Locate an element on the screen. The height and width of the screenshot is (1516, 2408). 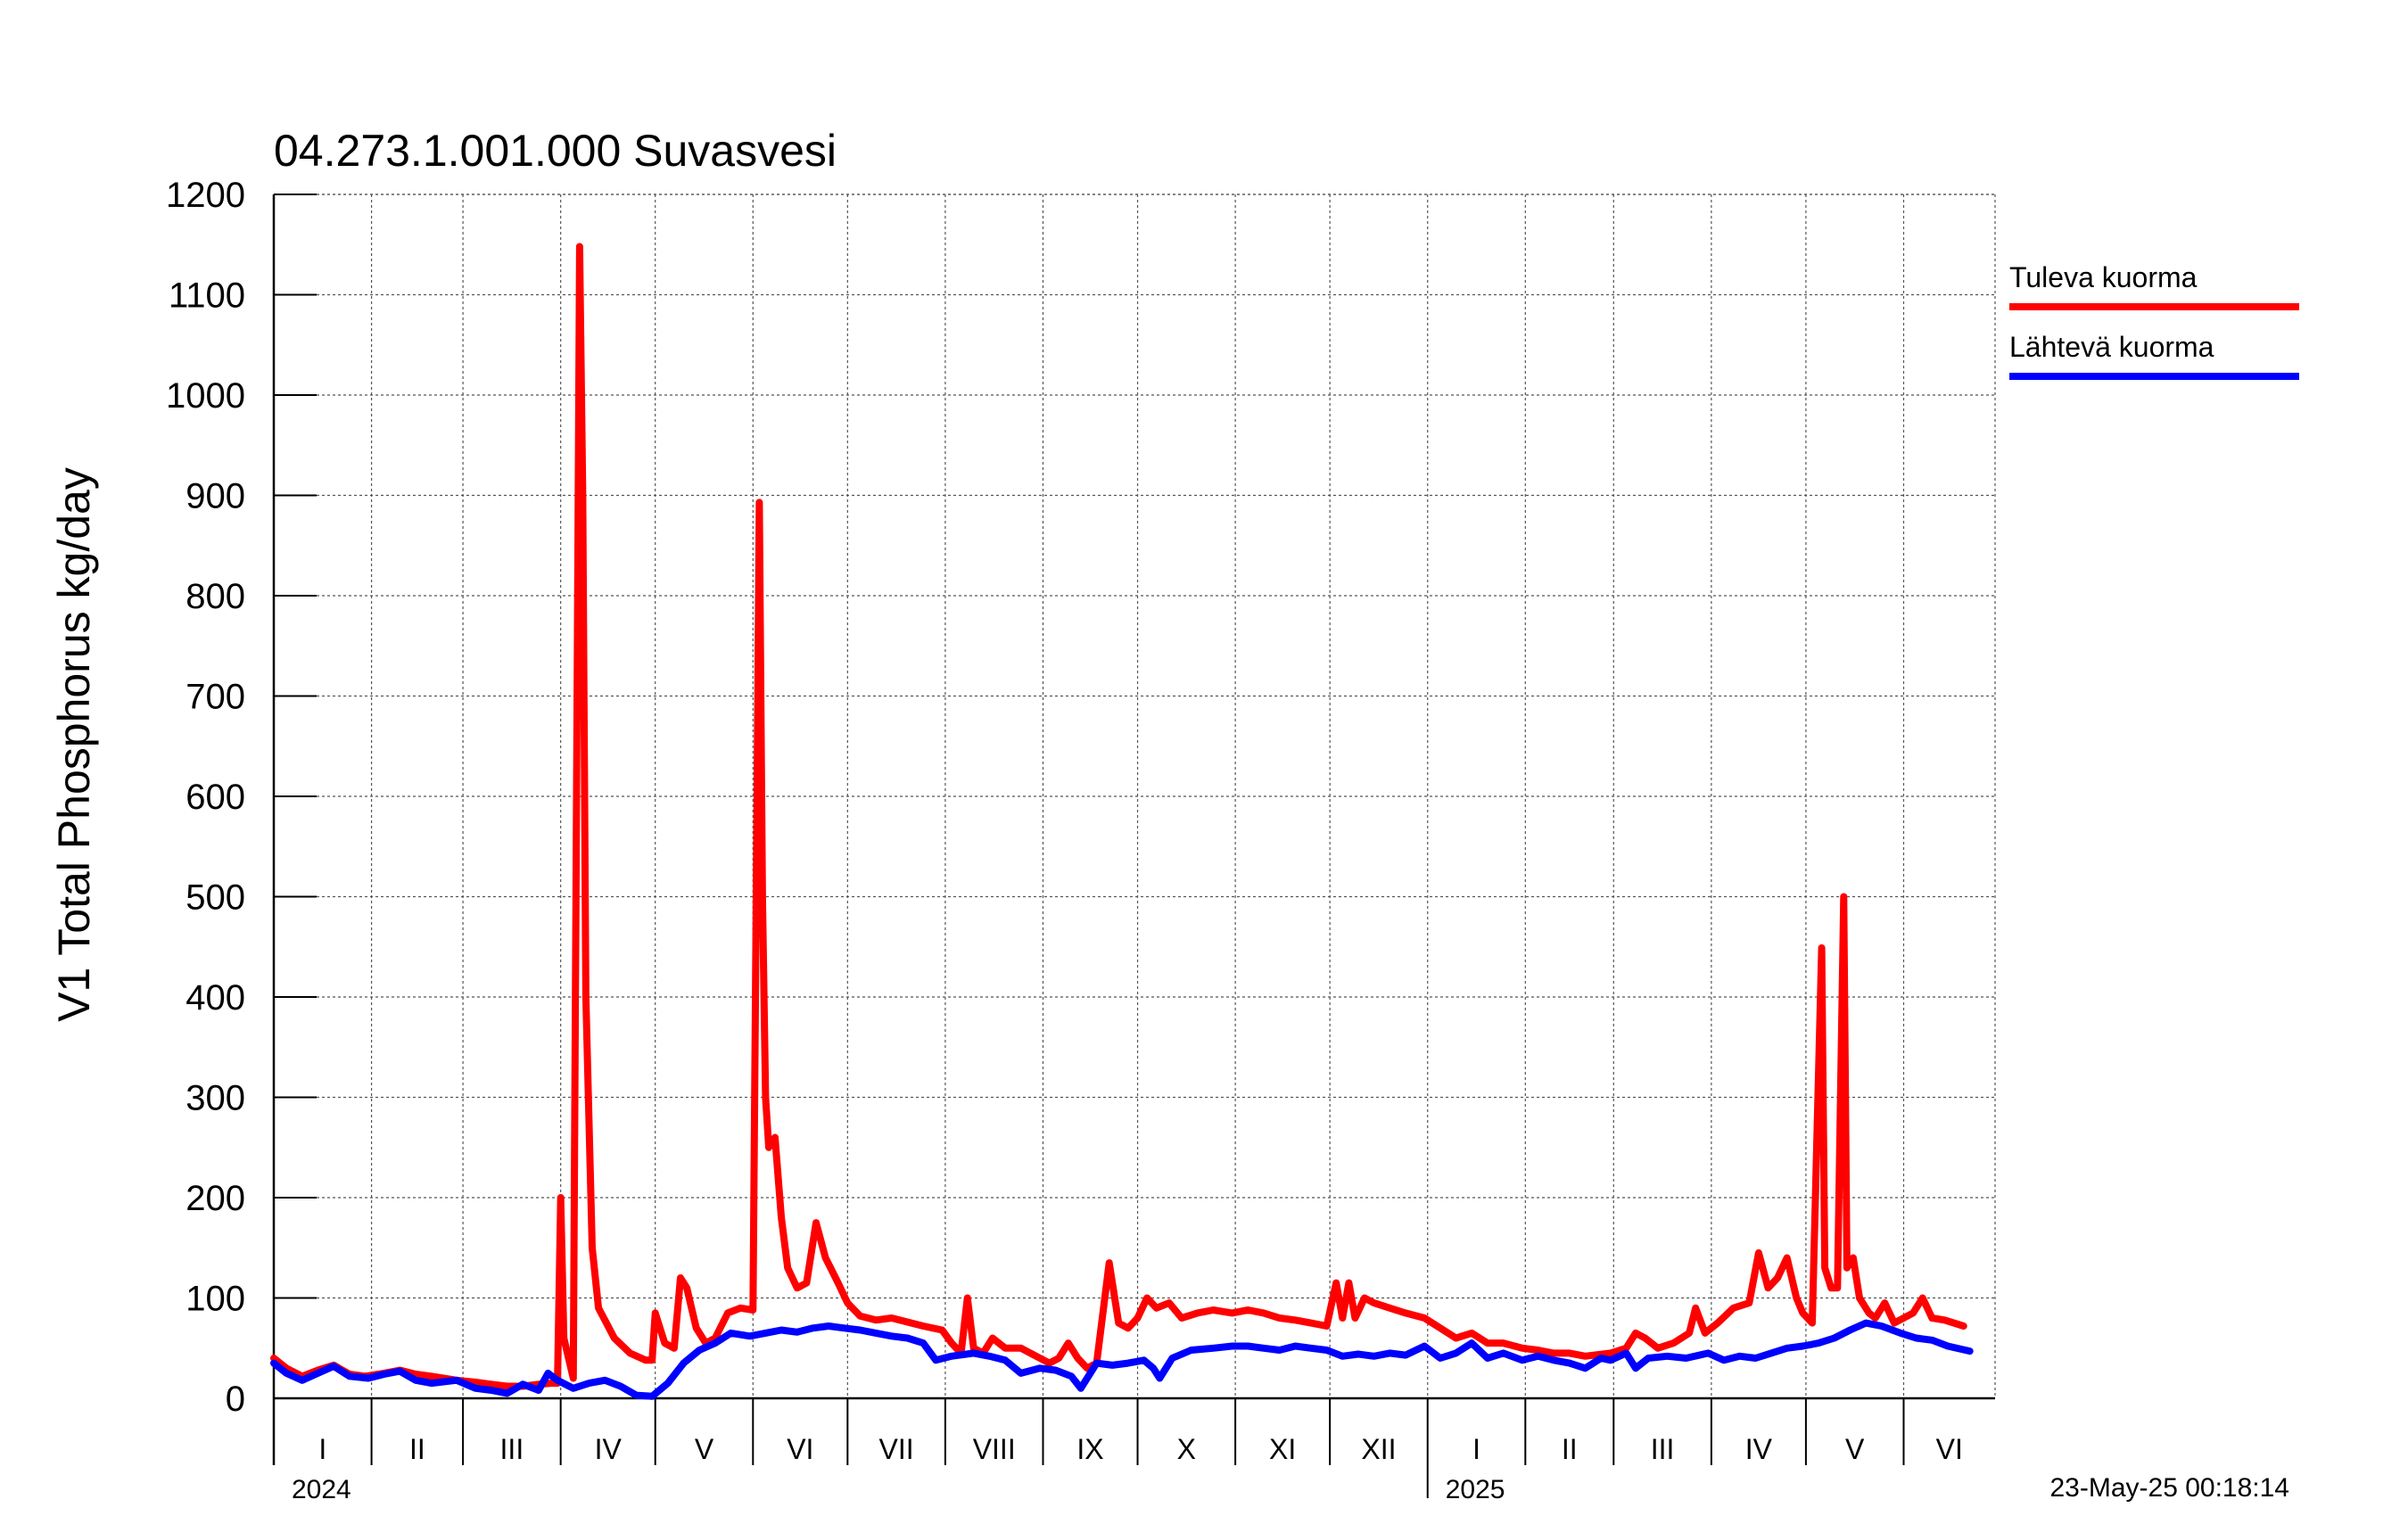
month-label: IX is located at coordinates (1089, 1449).